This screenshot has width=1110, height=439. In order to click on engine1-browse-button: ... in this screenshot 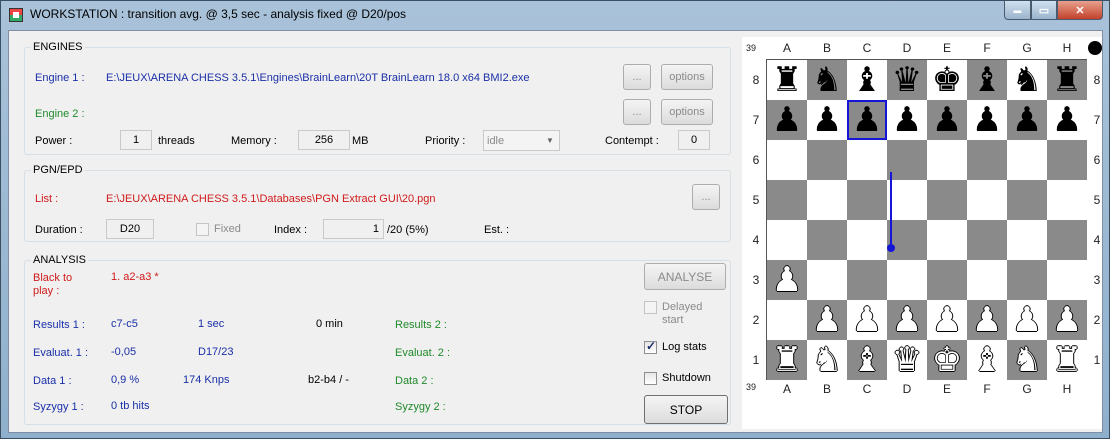, I will do `click(637, 77)`.